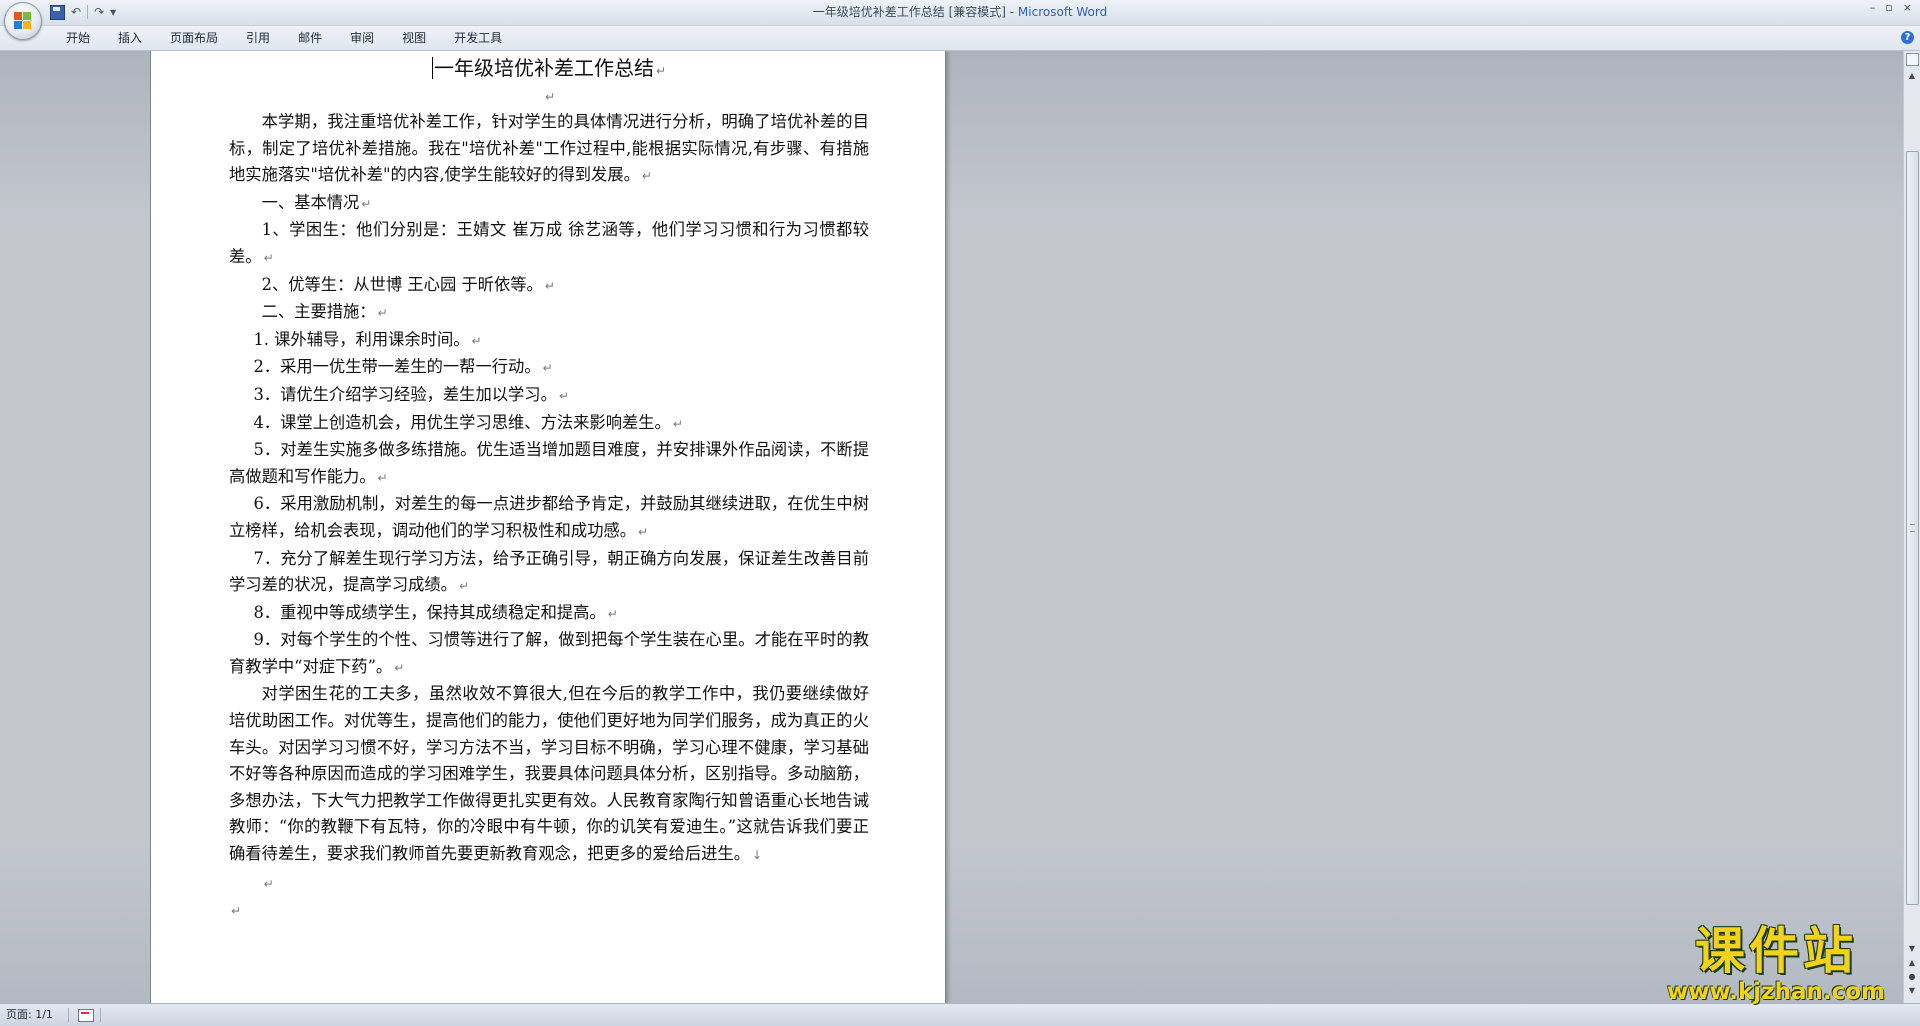  I want to click on restore-button: ▫, so click(1888, 8).